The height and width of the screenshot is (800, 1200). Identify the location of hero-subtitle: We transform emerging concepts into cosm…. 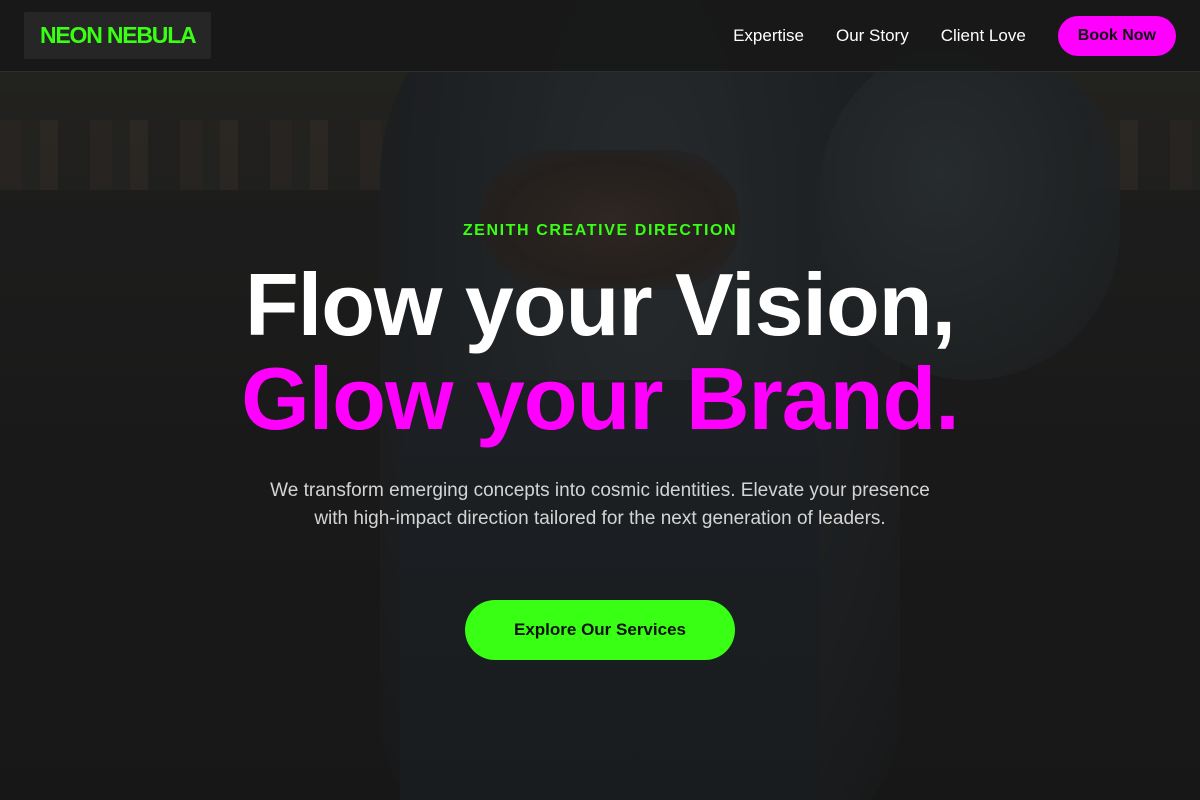
(600, 504).